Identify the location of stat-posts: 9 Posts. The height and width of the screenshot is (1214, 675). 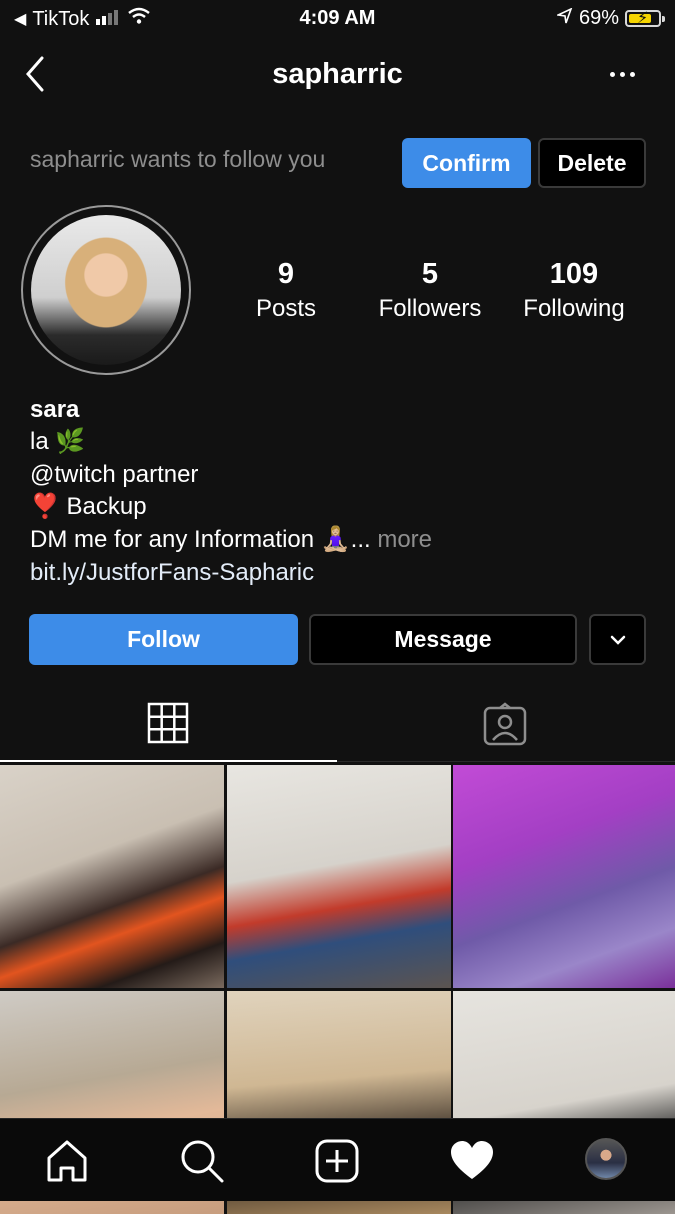
(286, 290).